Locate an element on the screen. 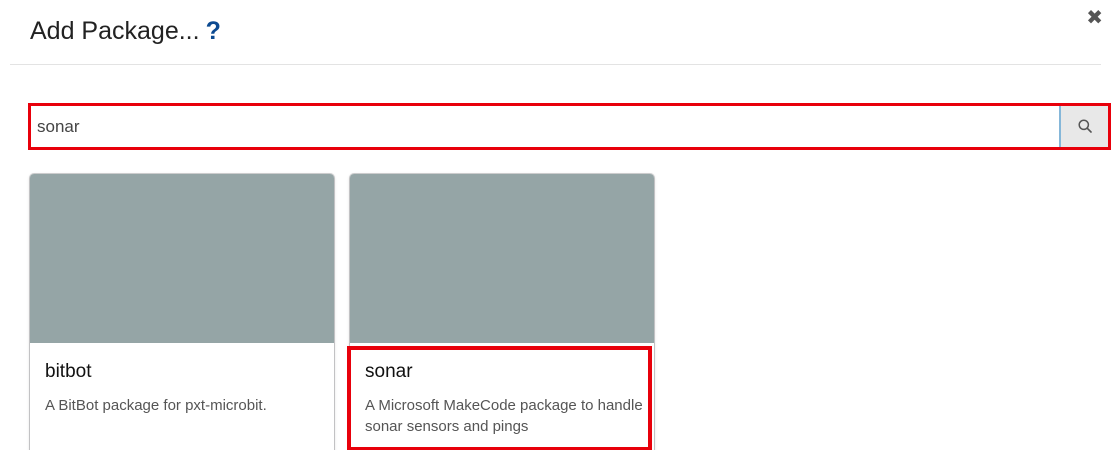  package-name: sonar is located at coordinates (389, 371).